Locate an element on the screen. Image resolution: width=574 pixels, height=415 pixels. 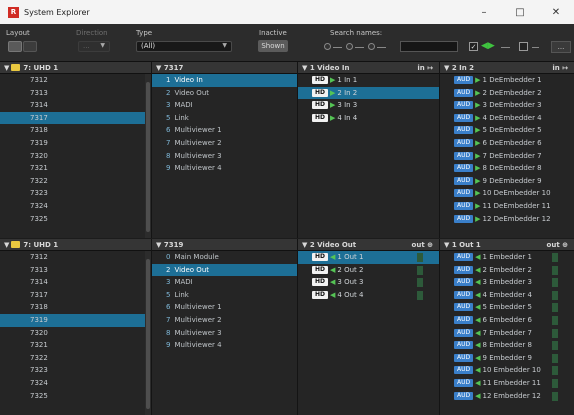
list-item: 7319 is located at coordinates (75, 143).